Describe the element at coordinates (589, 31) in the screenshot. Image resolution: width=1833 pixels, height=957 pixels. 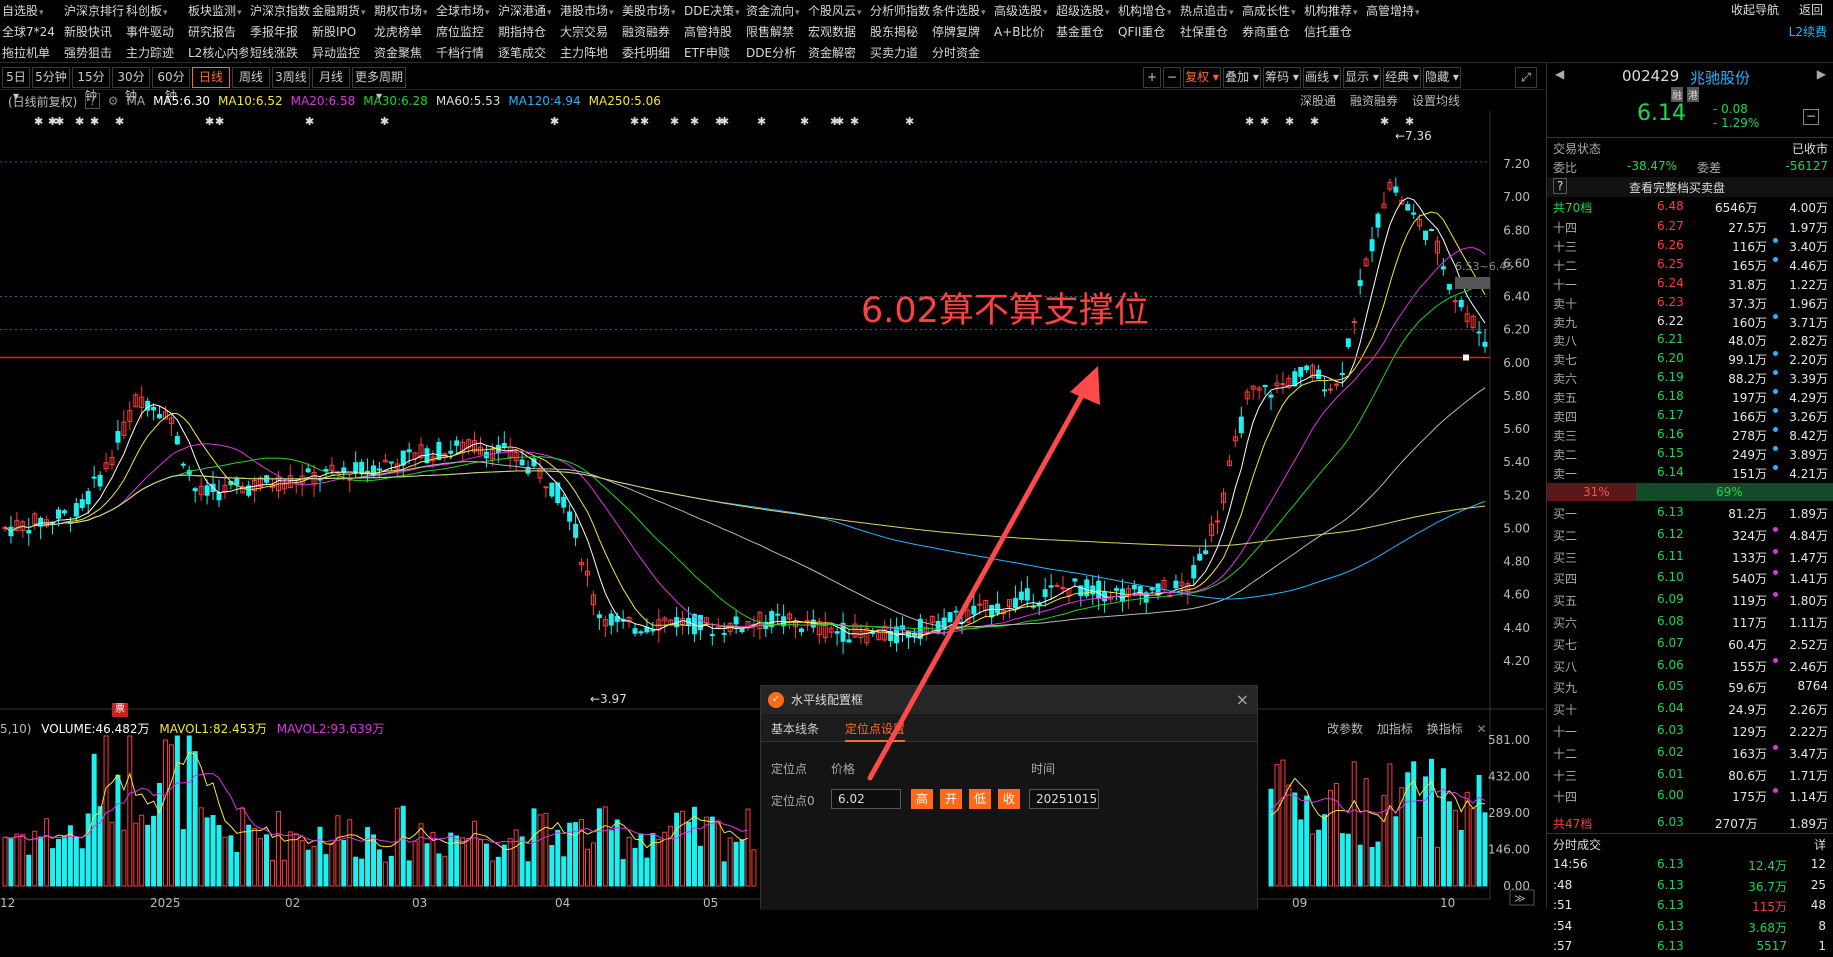
I see `menu-item: 大宗交易` at that location.